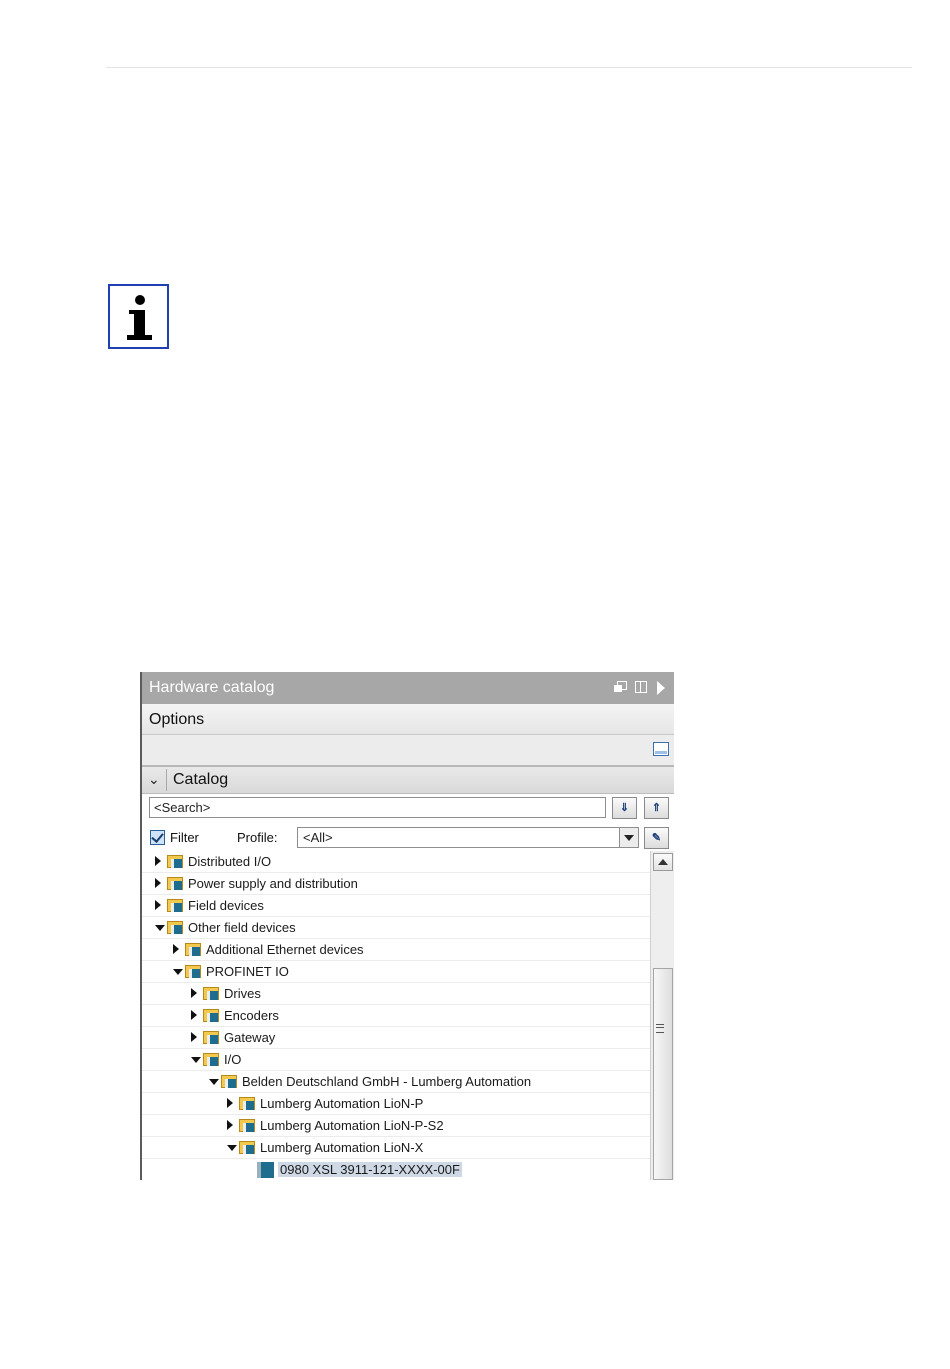 Image resolution: width=950 pixels, height=1369 pixels. I want to click on panel-title: Hardware catalog, so click(212, 687).